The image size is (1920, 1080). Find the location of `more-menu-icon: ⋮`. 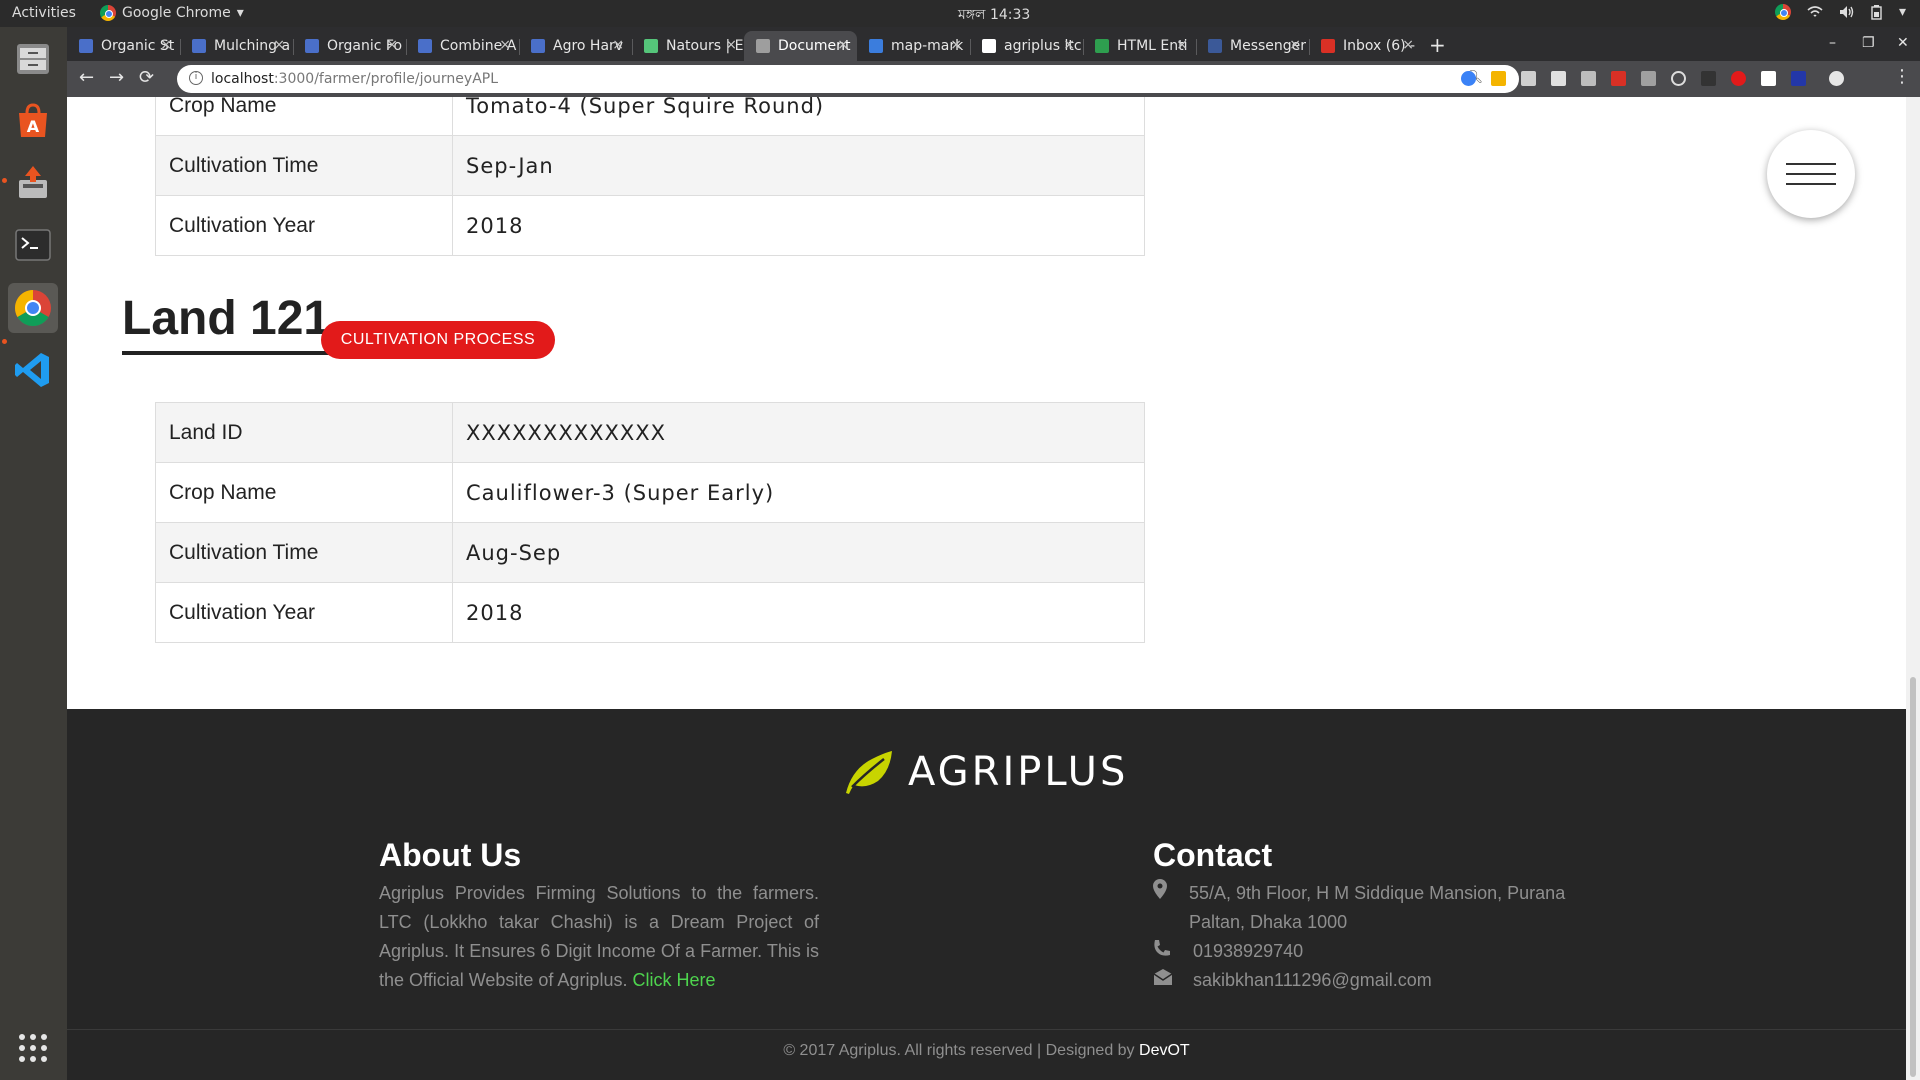

more-menu-icon: ⋮ is located at coordinates (1902, 76).